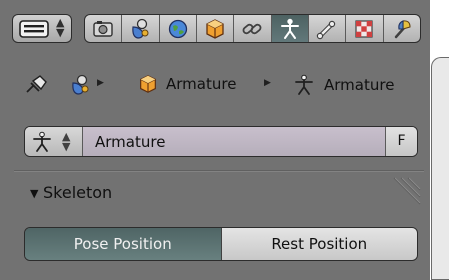  I want to click on breadcrumb-object-label: Armature, so click(201, 84).